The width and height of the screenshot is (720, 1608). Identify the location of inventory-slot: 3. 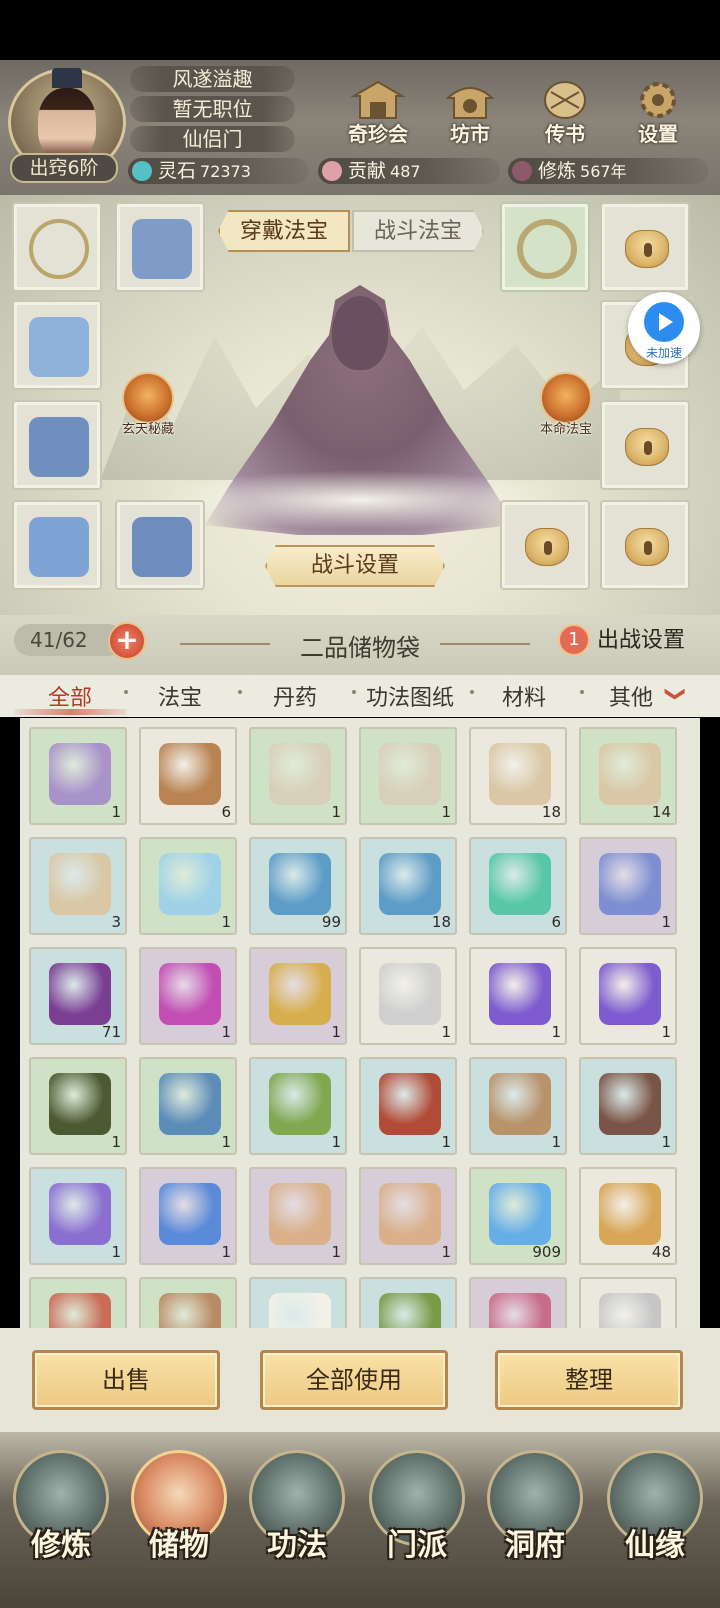
(78, 886).